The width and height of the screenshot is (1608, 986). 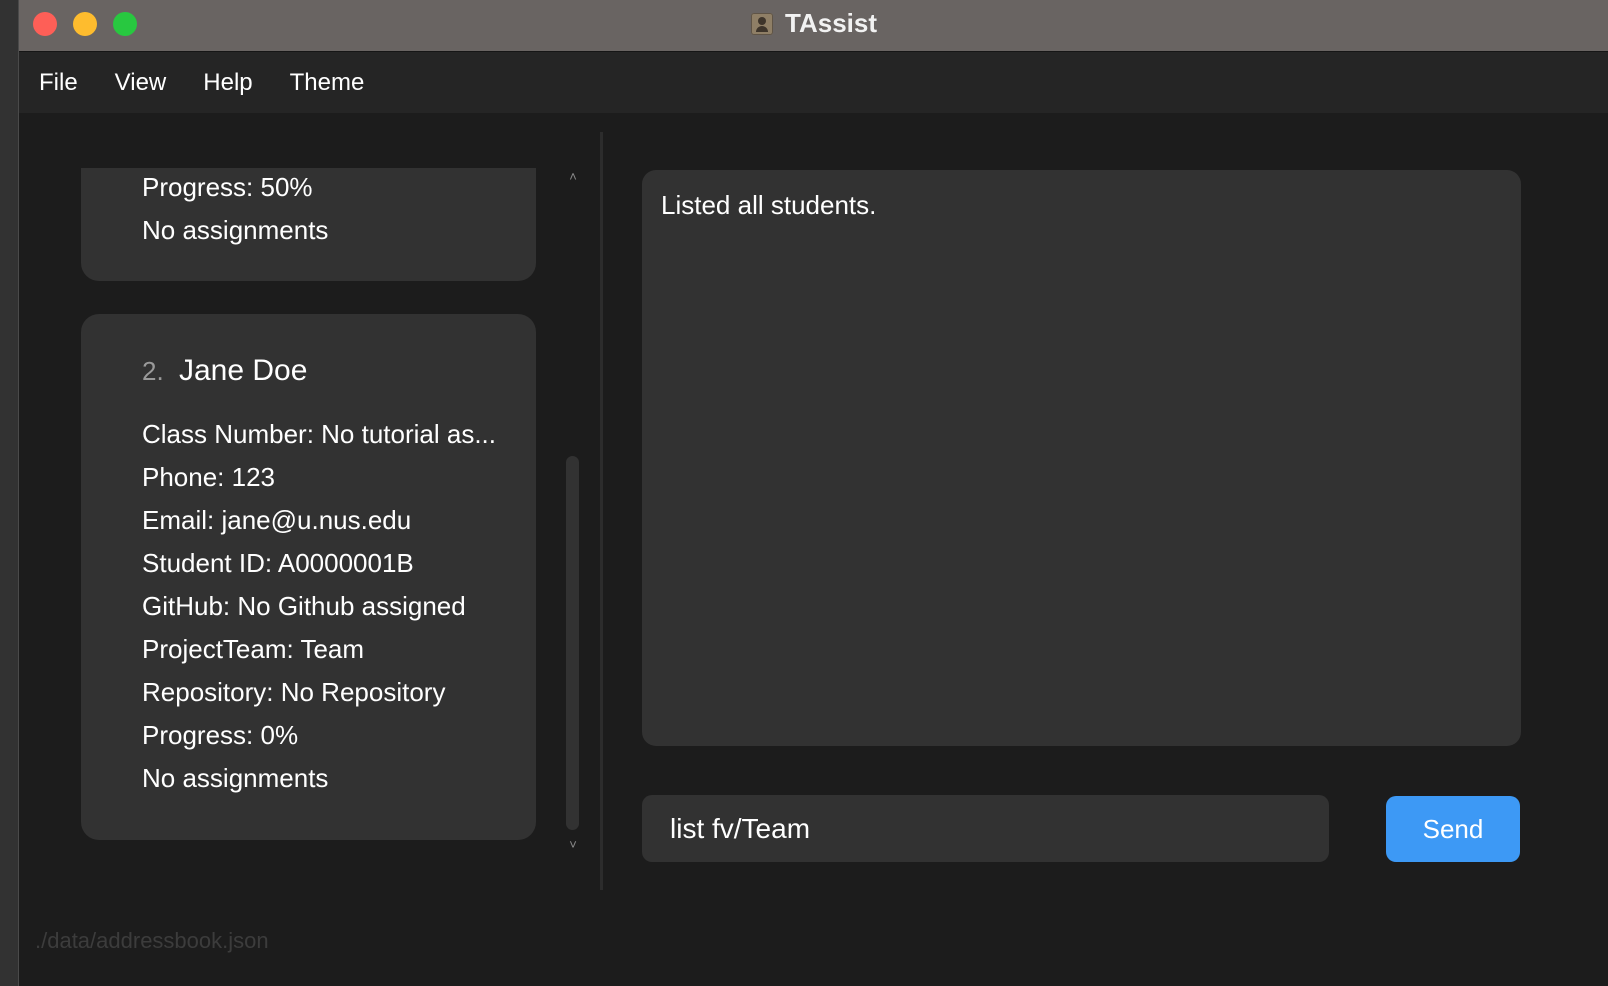 I want to click on list-scrollbar: ˄ ˅, so click(x=573, y=511).